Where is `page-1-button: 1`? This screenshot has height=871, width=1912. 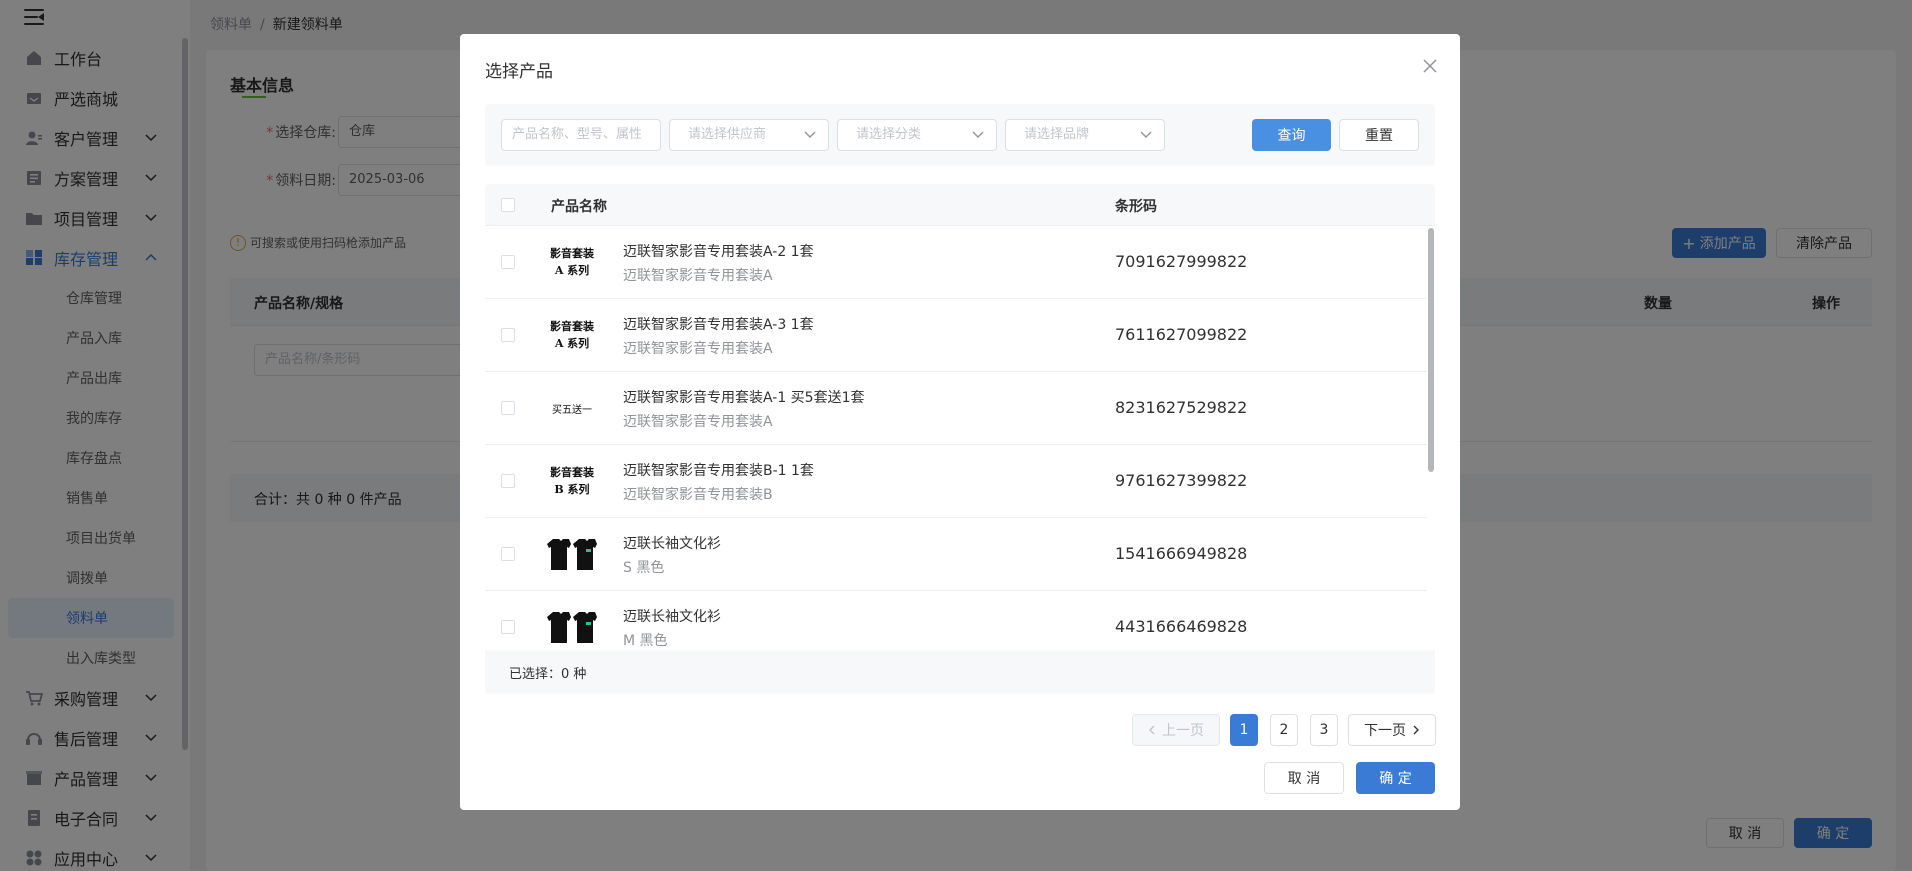
page-1-button: 1 is located at coordinates (1244, 730).